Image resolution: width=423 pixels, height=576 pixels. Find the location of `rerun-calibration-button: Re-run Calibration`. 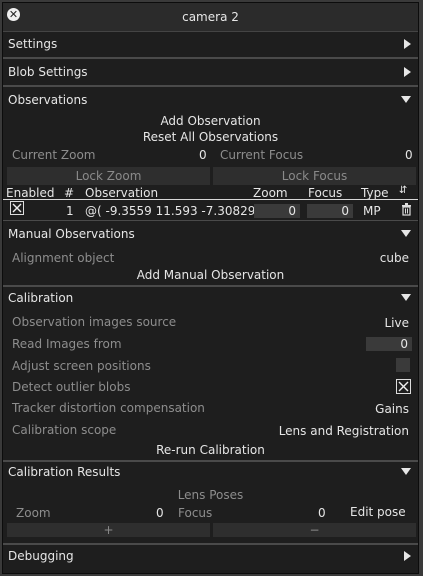

rerun-calibration-button: Re-run Calibration is located at coordinates (210, 450).